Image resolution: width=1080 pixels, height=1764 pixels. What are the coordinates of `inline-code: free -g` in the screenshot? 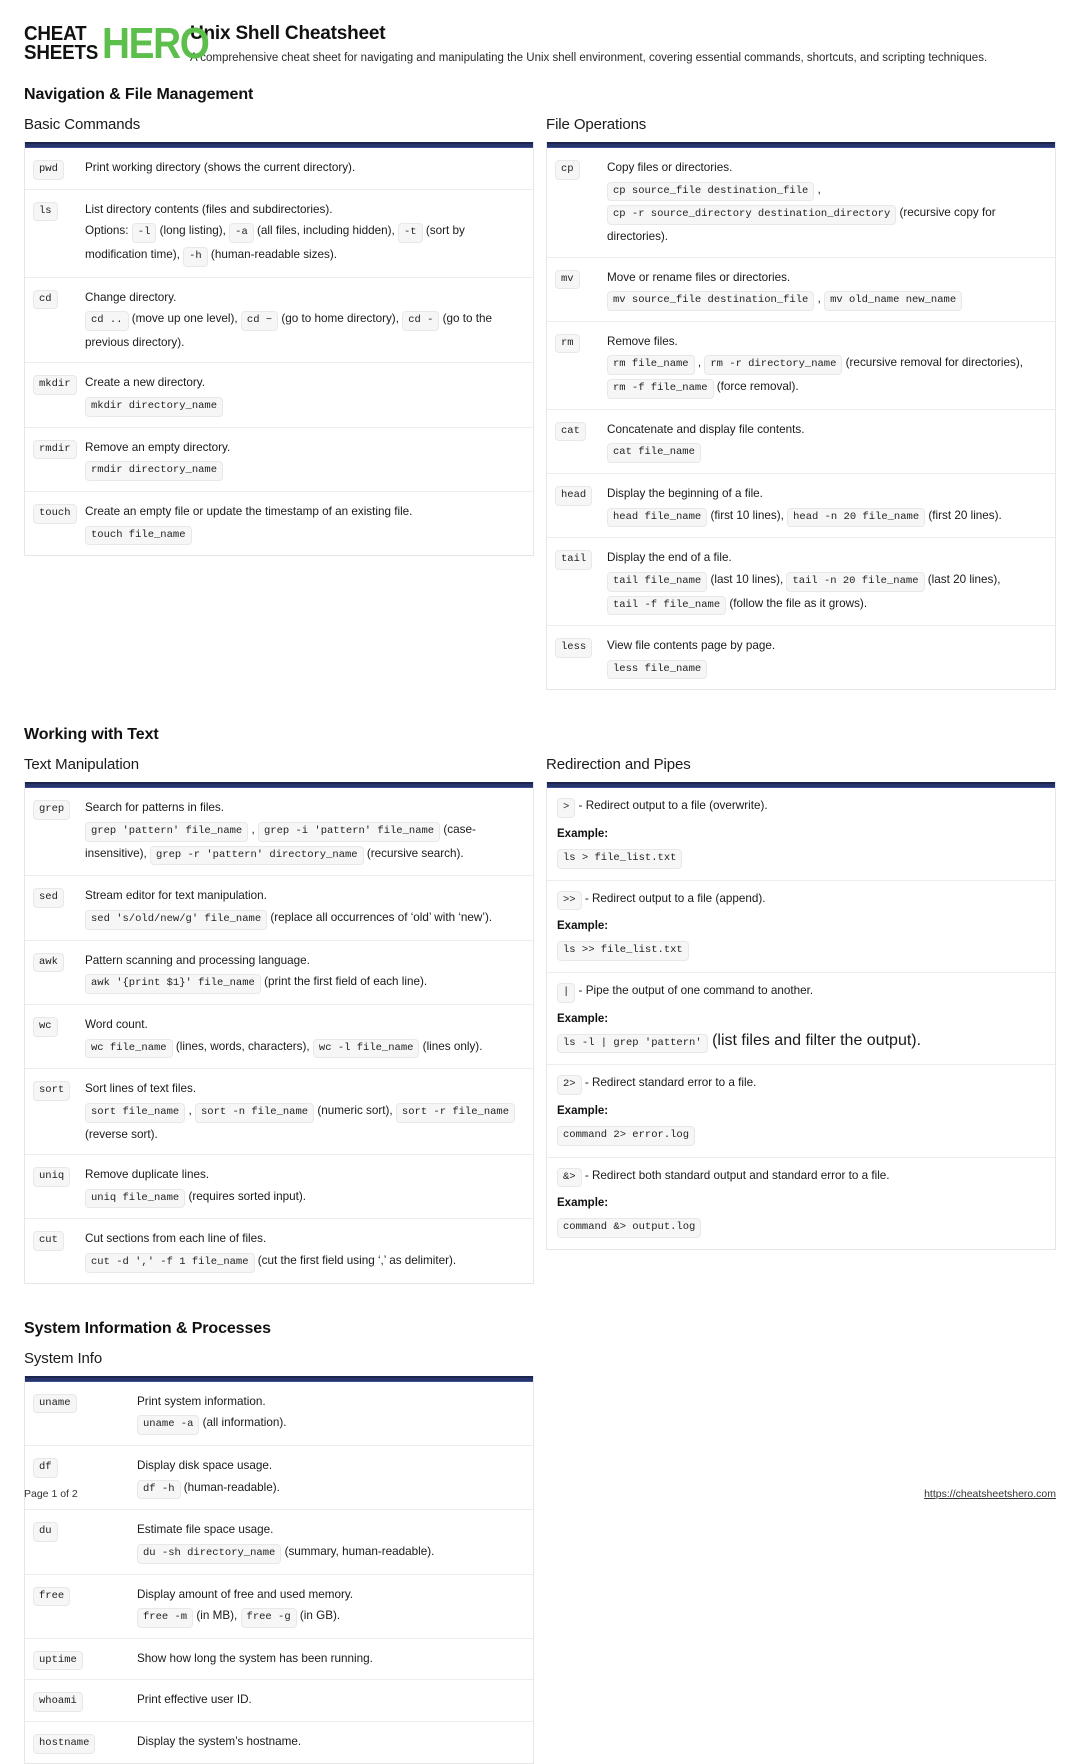 It's located at (268, 1618).